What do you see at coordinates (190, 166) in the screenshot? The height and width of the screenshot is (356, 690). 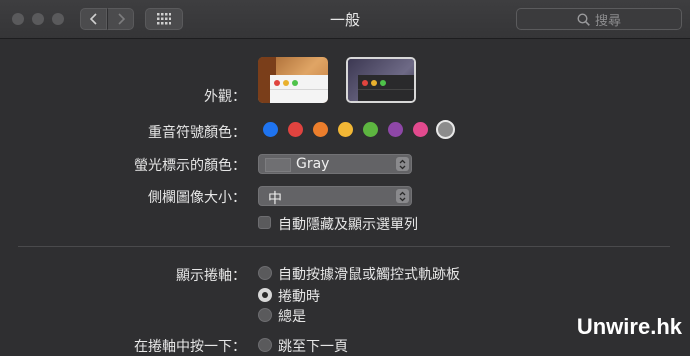 I see `highlight-color-label: 螢光標示的顏色：` at bounding box center [190, 166].